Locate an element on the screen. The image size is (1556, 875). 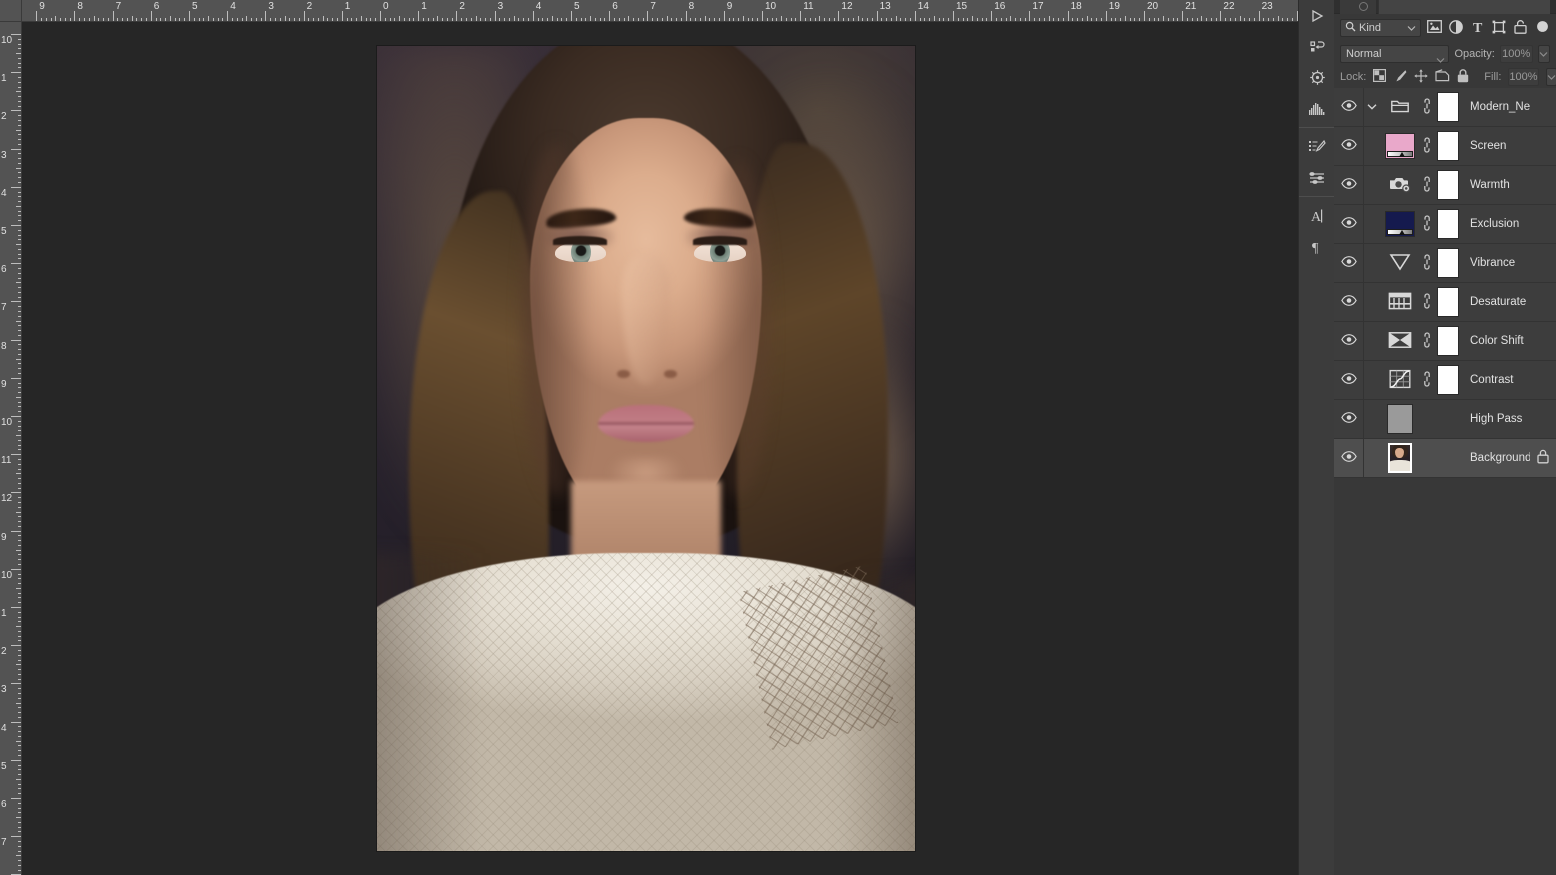
layer-row: Contrast is located at coordinates (1445, 380).